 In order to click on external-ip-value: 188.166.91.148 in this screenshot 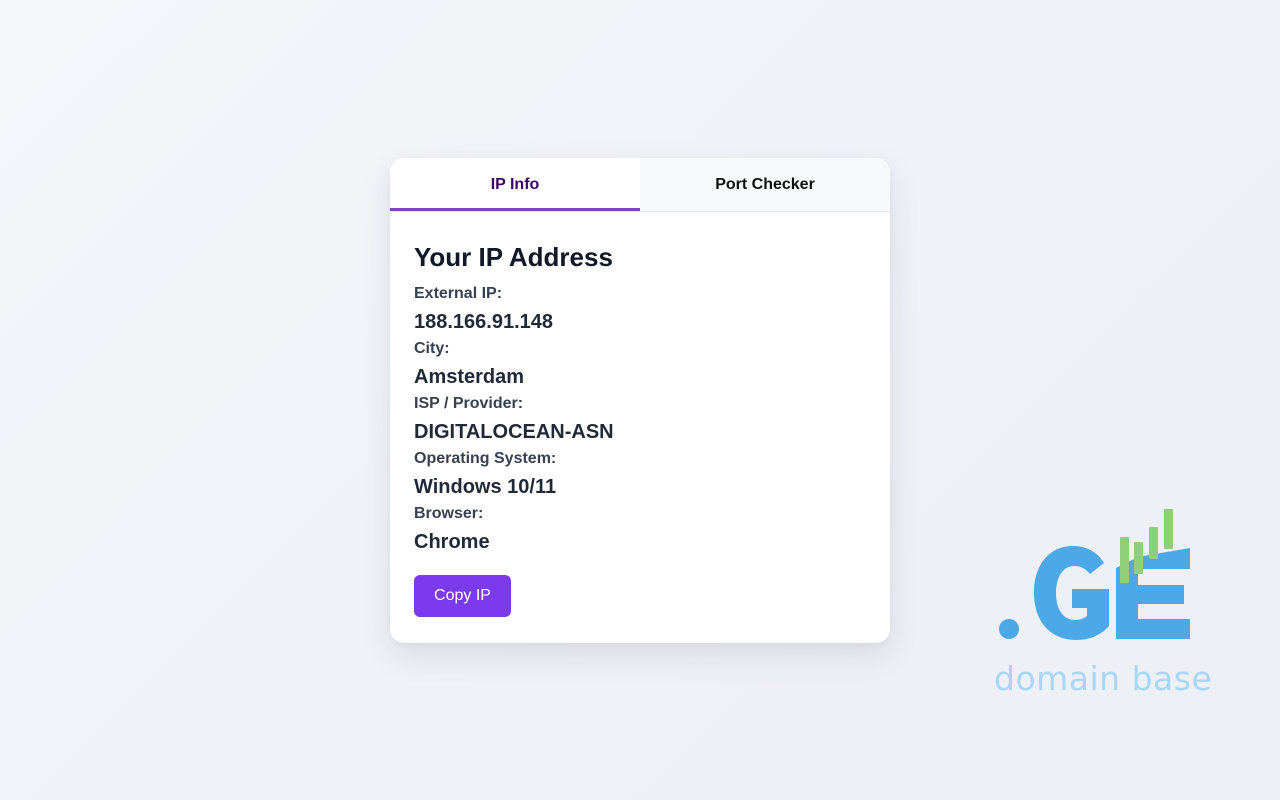, I will do `click(484, 322)`.